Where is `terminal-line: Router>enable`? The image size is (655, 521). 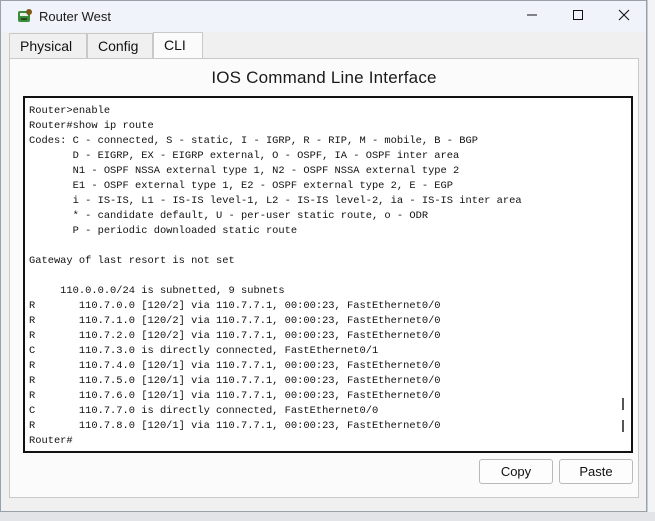 terminal-line: Router>enable is located at coordinates (70, 111).